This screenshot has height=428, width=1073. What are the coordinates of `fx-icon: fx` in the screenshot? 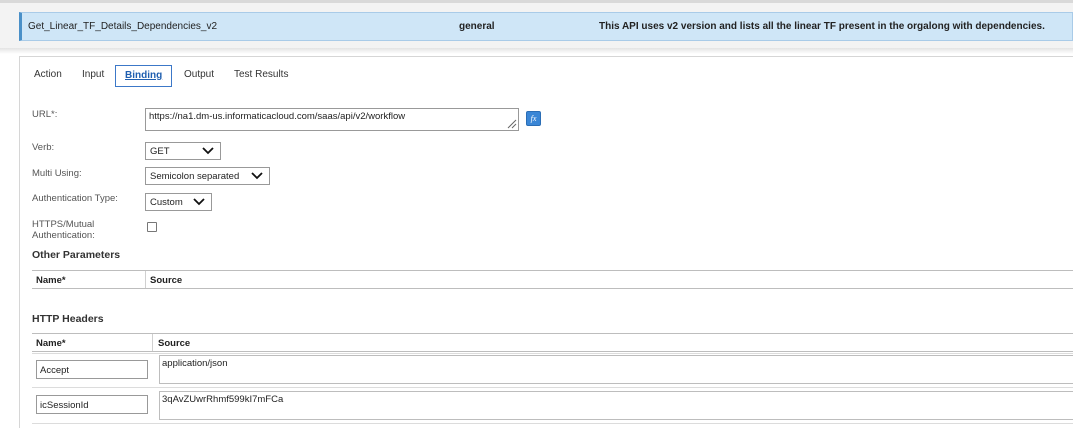 It's located at (533, 118).